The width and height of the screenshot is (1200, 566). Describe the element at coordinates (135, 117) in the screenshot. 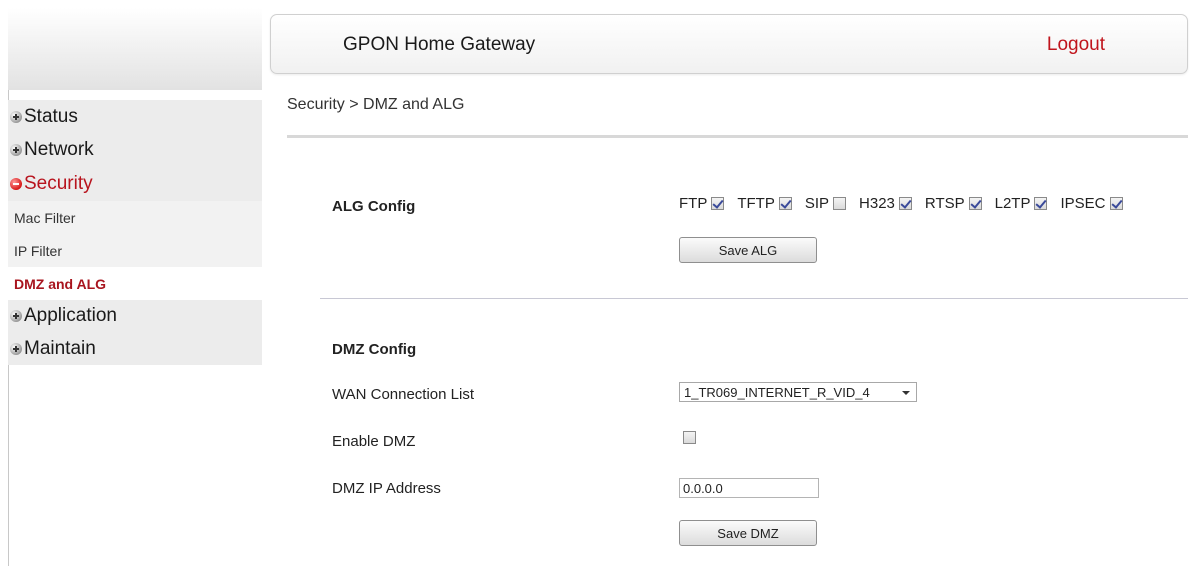

I see `sidebar-item-status: Status` at that location.